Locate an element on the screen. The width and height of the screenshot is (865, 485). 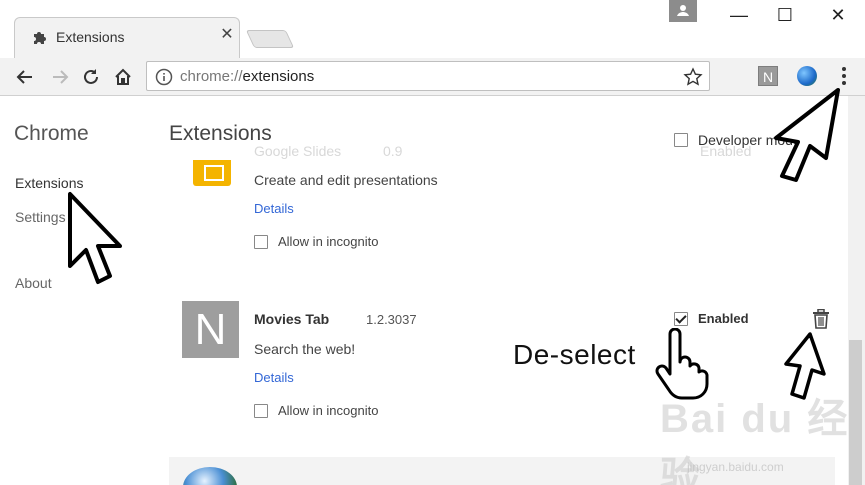
trash-icon is located at coordinates (821, 319).